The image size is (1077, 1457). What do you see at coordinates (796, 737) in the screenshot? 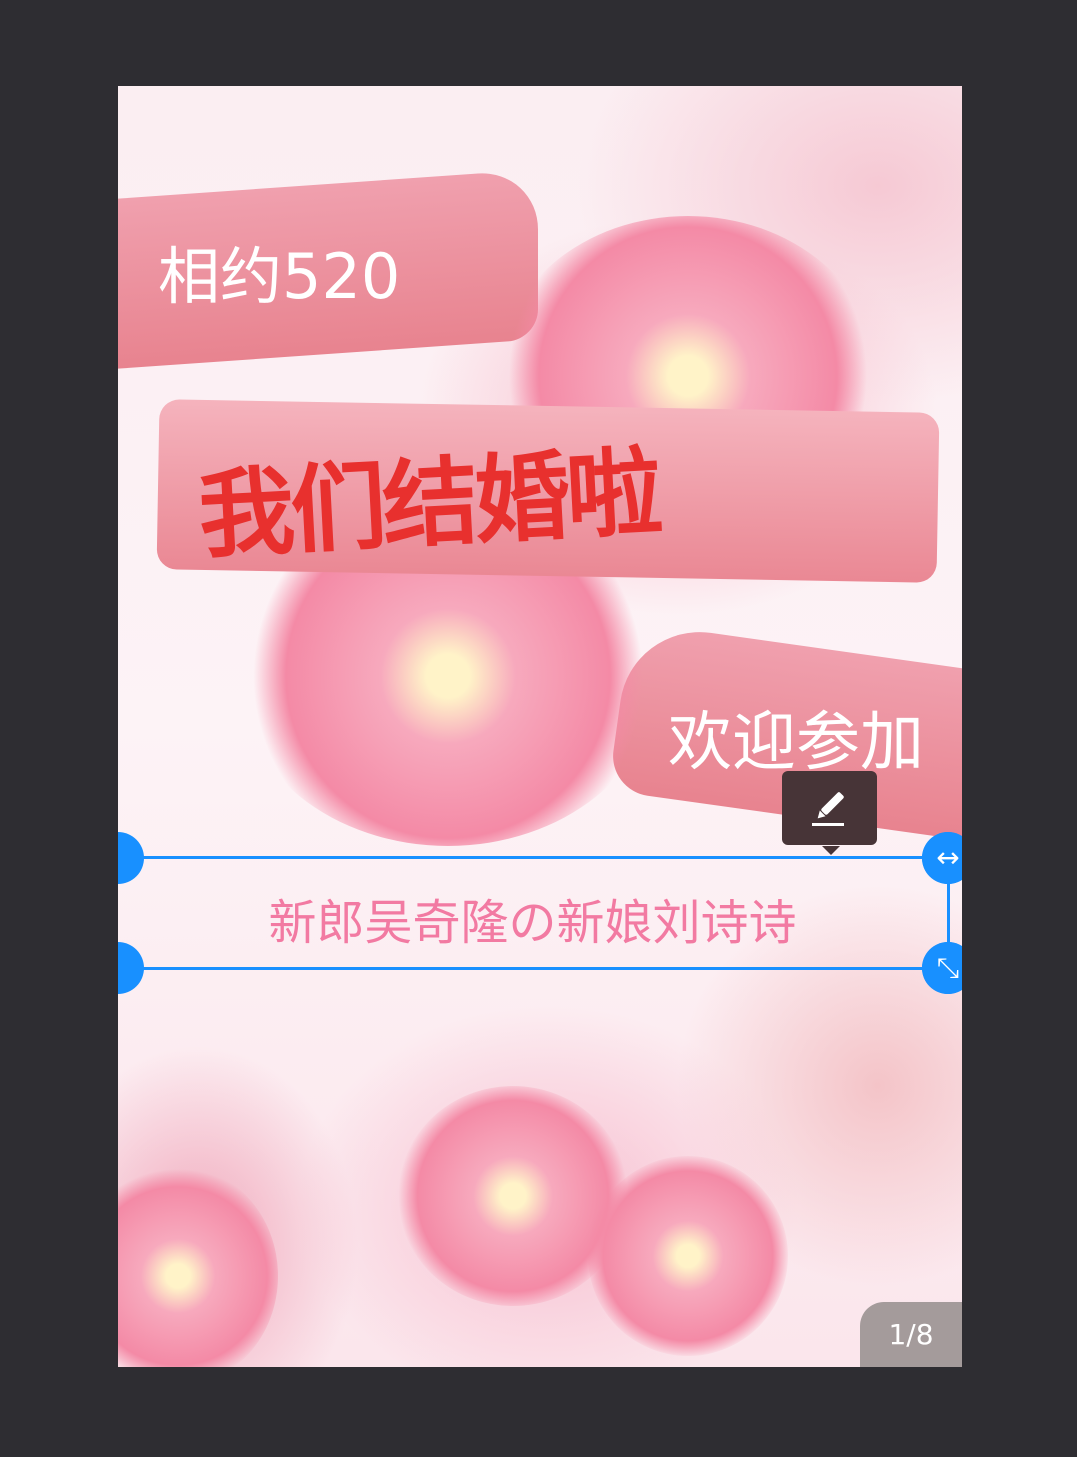
I see `welcome-text: 欢迎参加` at bounding box center [796, 737].